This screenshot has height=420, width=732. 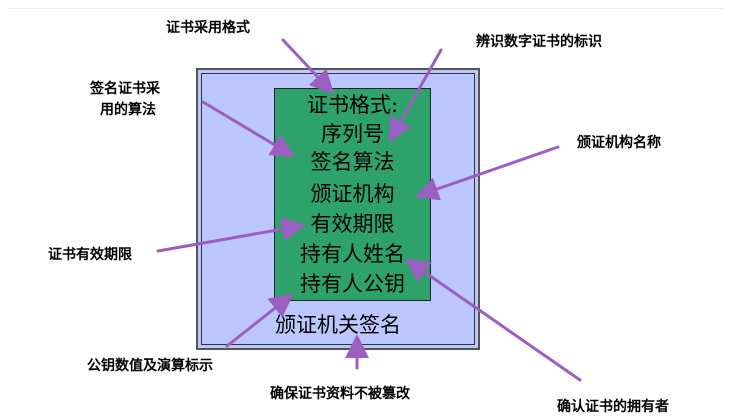 I want to click on arrow-public-key, so click(x=259, y=320).